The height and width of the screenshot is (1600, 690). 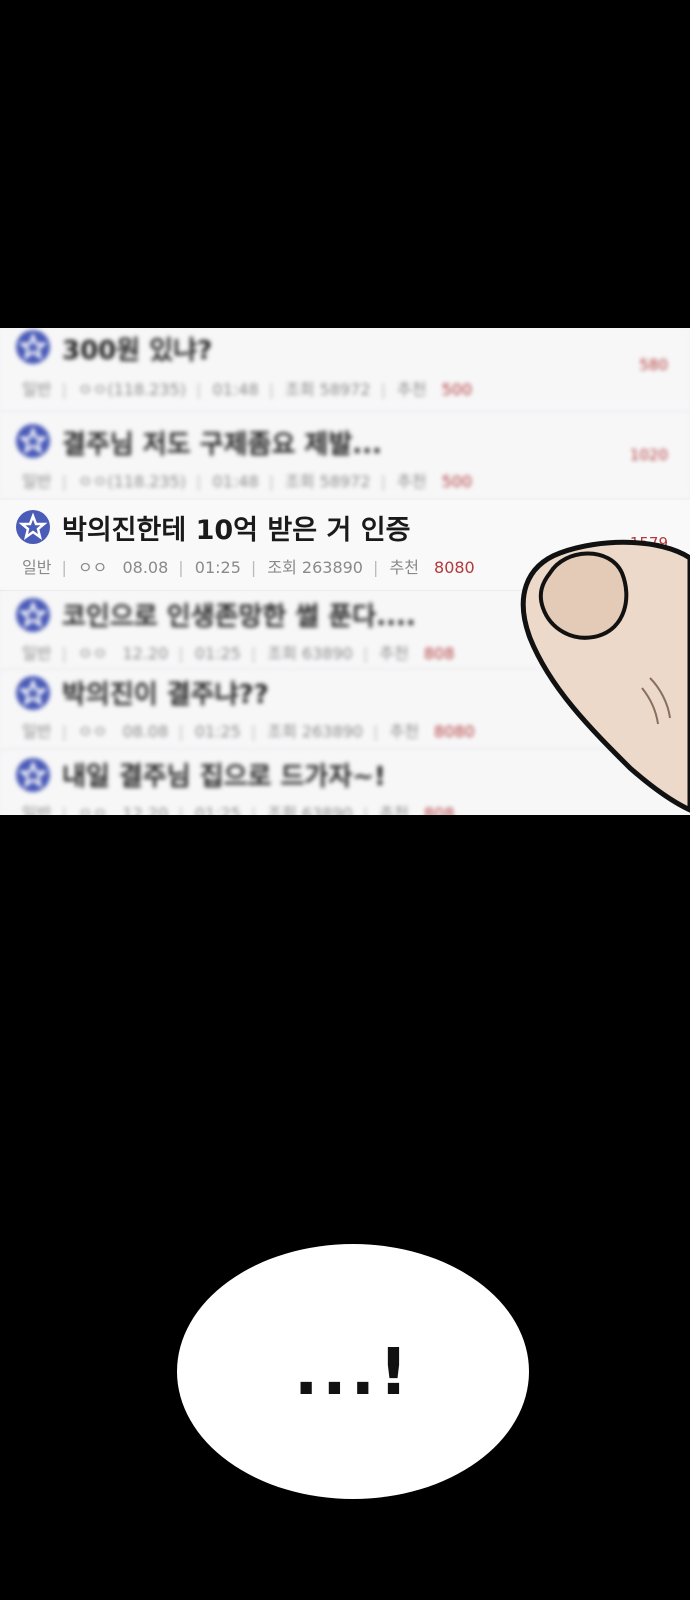 I want to click on post-title: 300원 있냐?, so click(x=137, y=351).